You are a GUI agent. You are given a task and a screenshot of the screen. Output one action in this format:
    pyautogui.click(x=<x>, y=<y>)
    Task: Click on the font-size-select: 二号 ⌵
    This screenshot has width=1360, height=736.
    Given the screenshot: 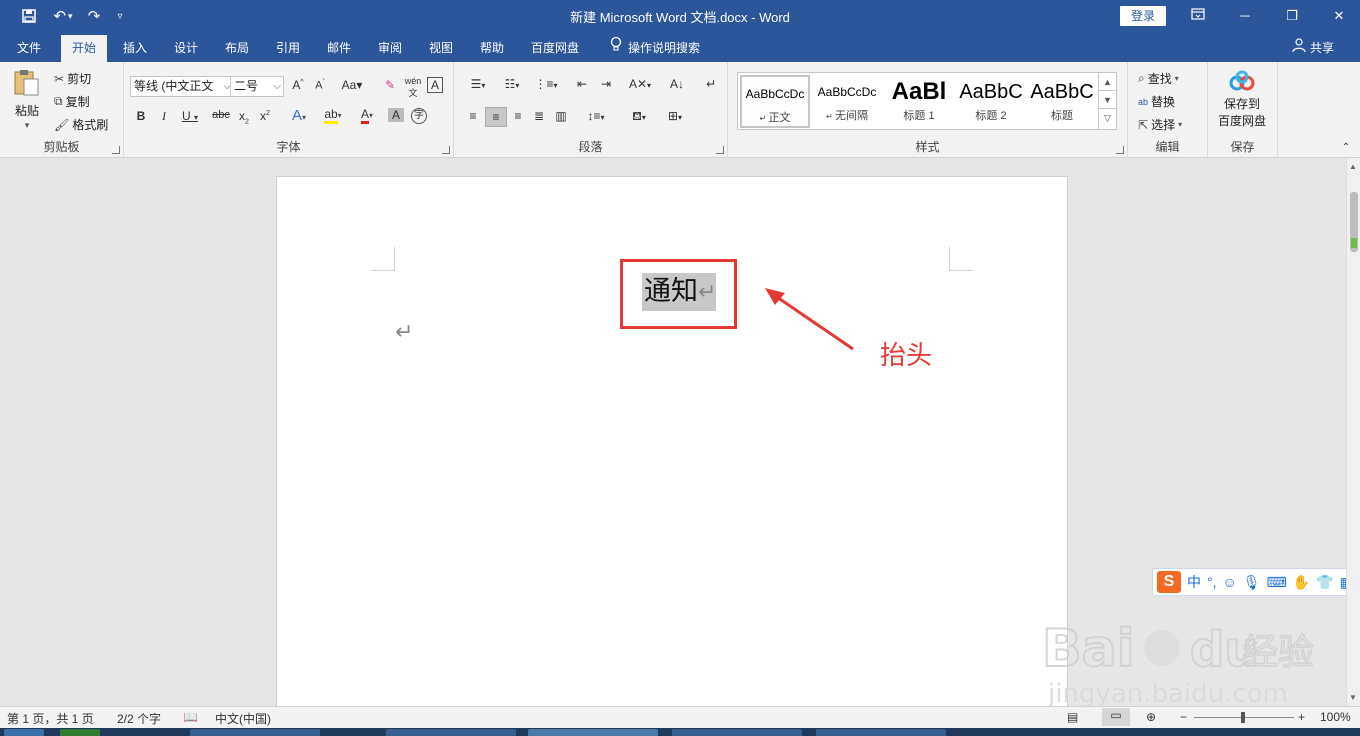 What is the action you would take?
    pyautogui.click(x=257, y=86)
    